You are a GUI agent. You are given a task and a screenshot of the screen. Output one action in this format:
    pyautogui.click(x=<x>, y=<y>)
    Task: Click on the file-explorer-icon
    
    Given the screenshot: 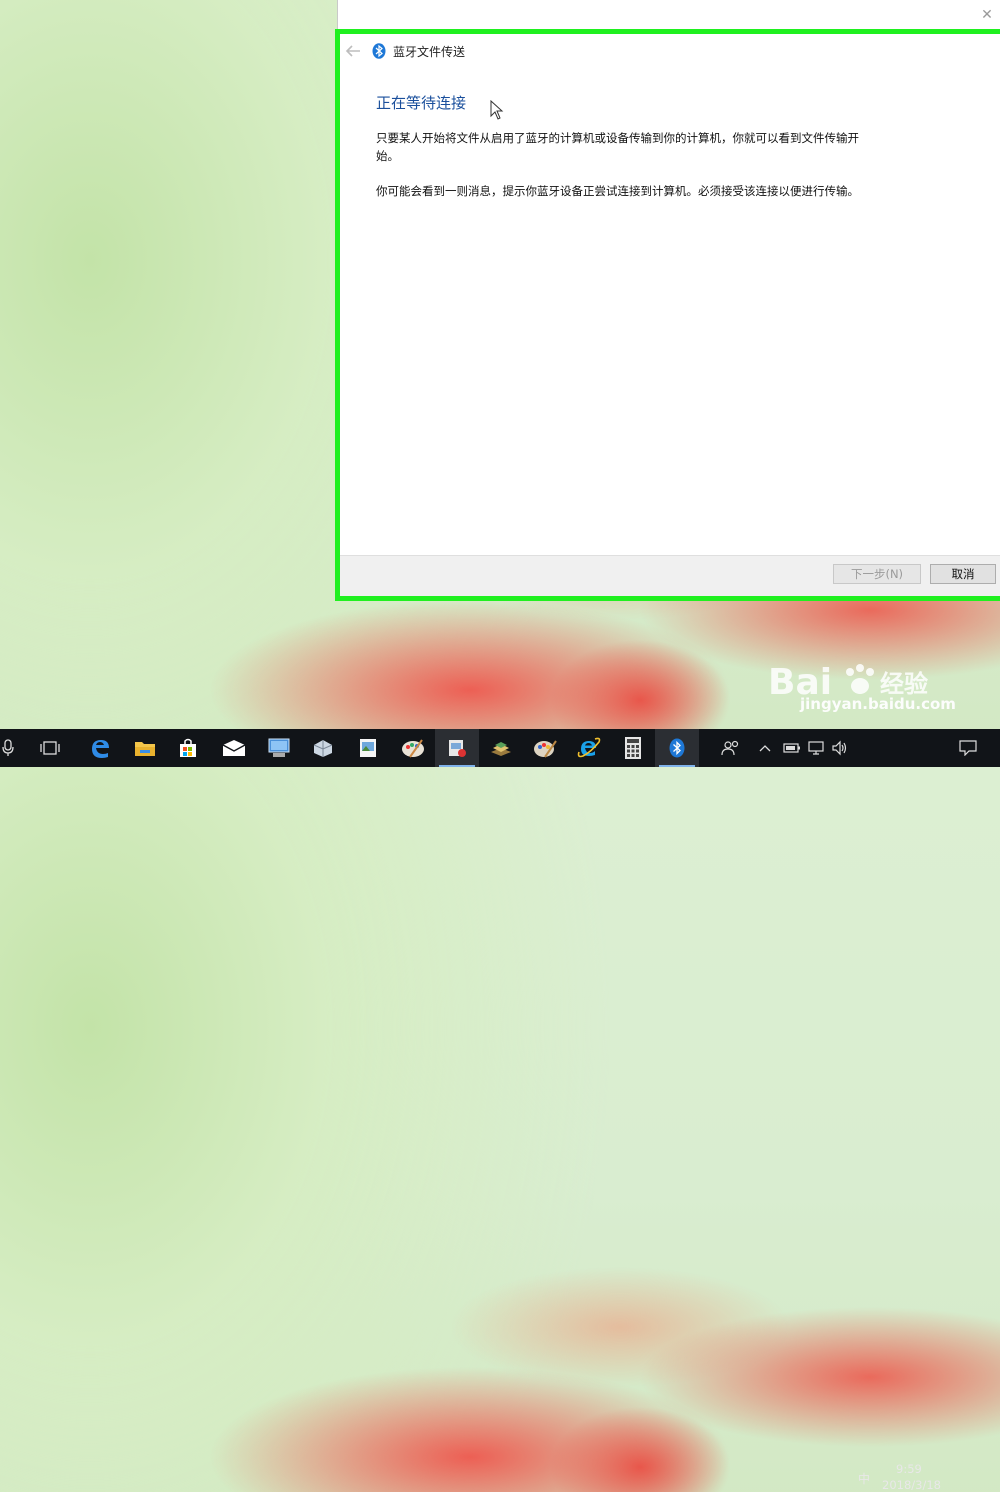 What is the action you would take?
    pyautogui.click(x=145, y=748)
    